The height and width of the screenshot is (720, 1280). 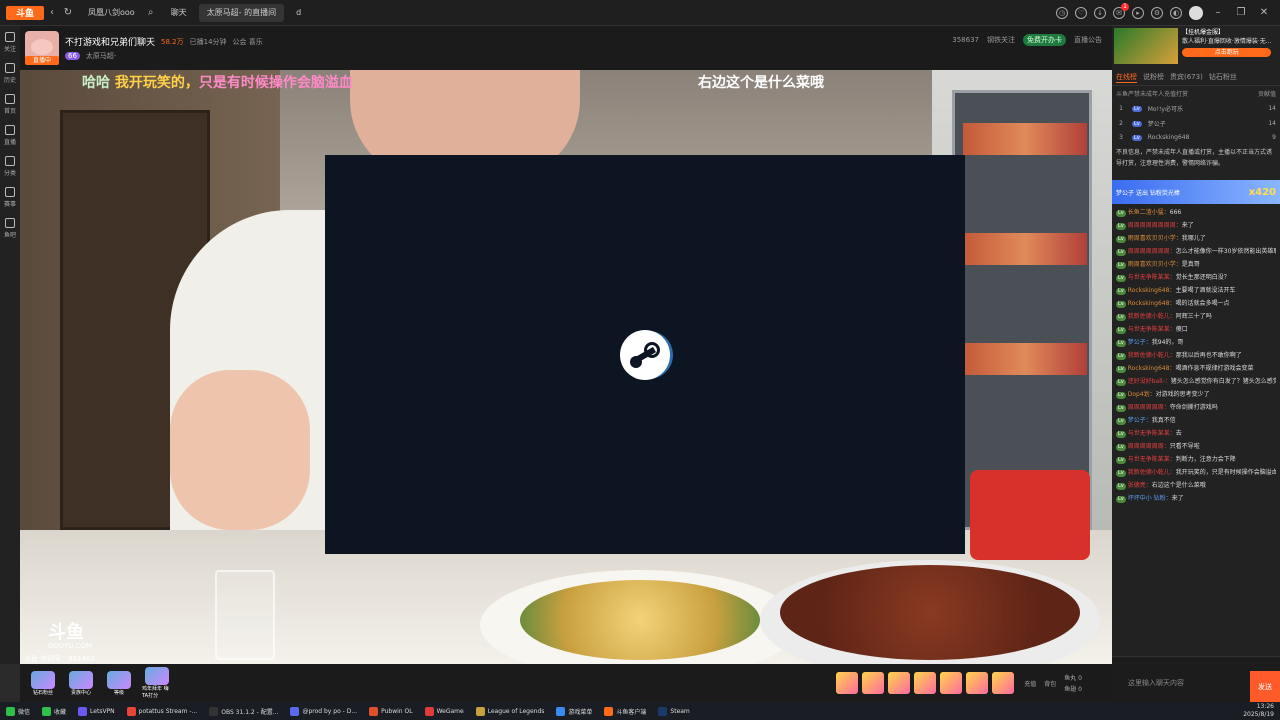 I want to click on taskbar-item: 微信, so click(x=18, y=711).